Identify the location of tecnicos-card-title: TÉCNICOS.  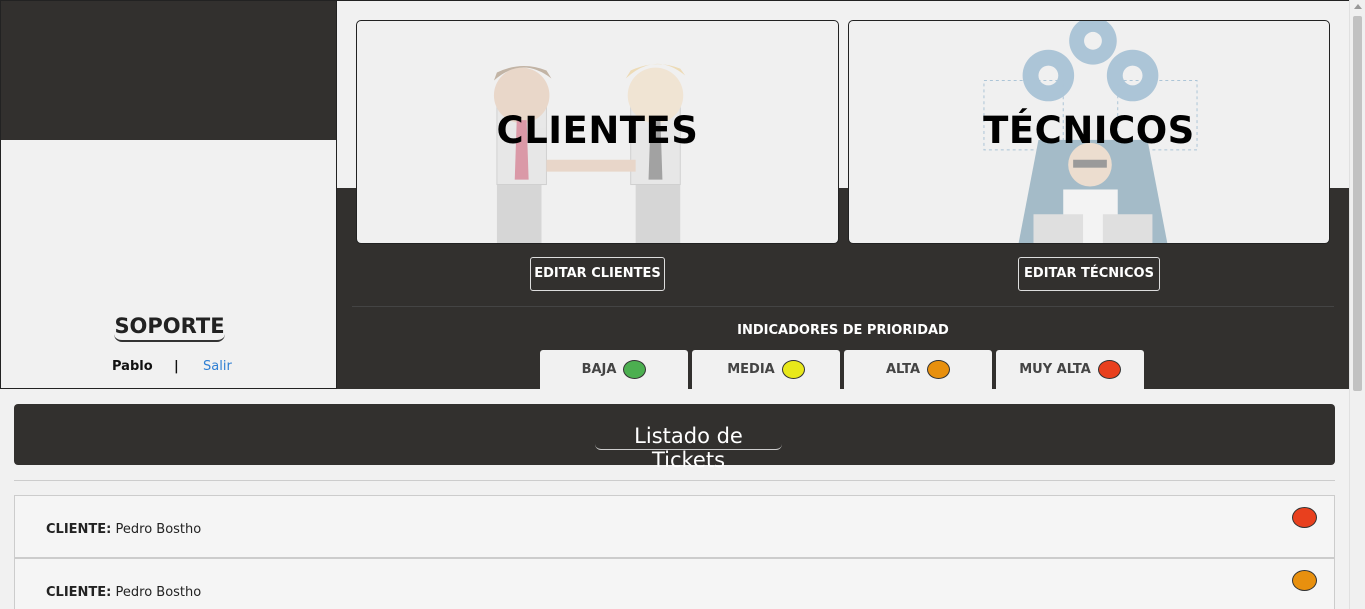
(1089, 130).